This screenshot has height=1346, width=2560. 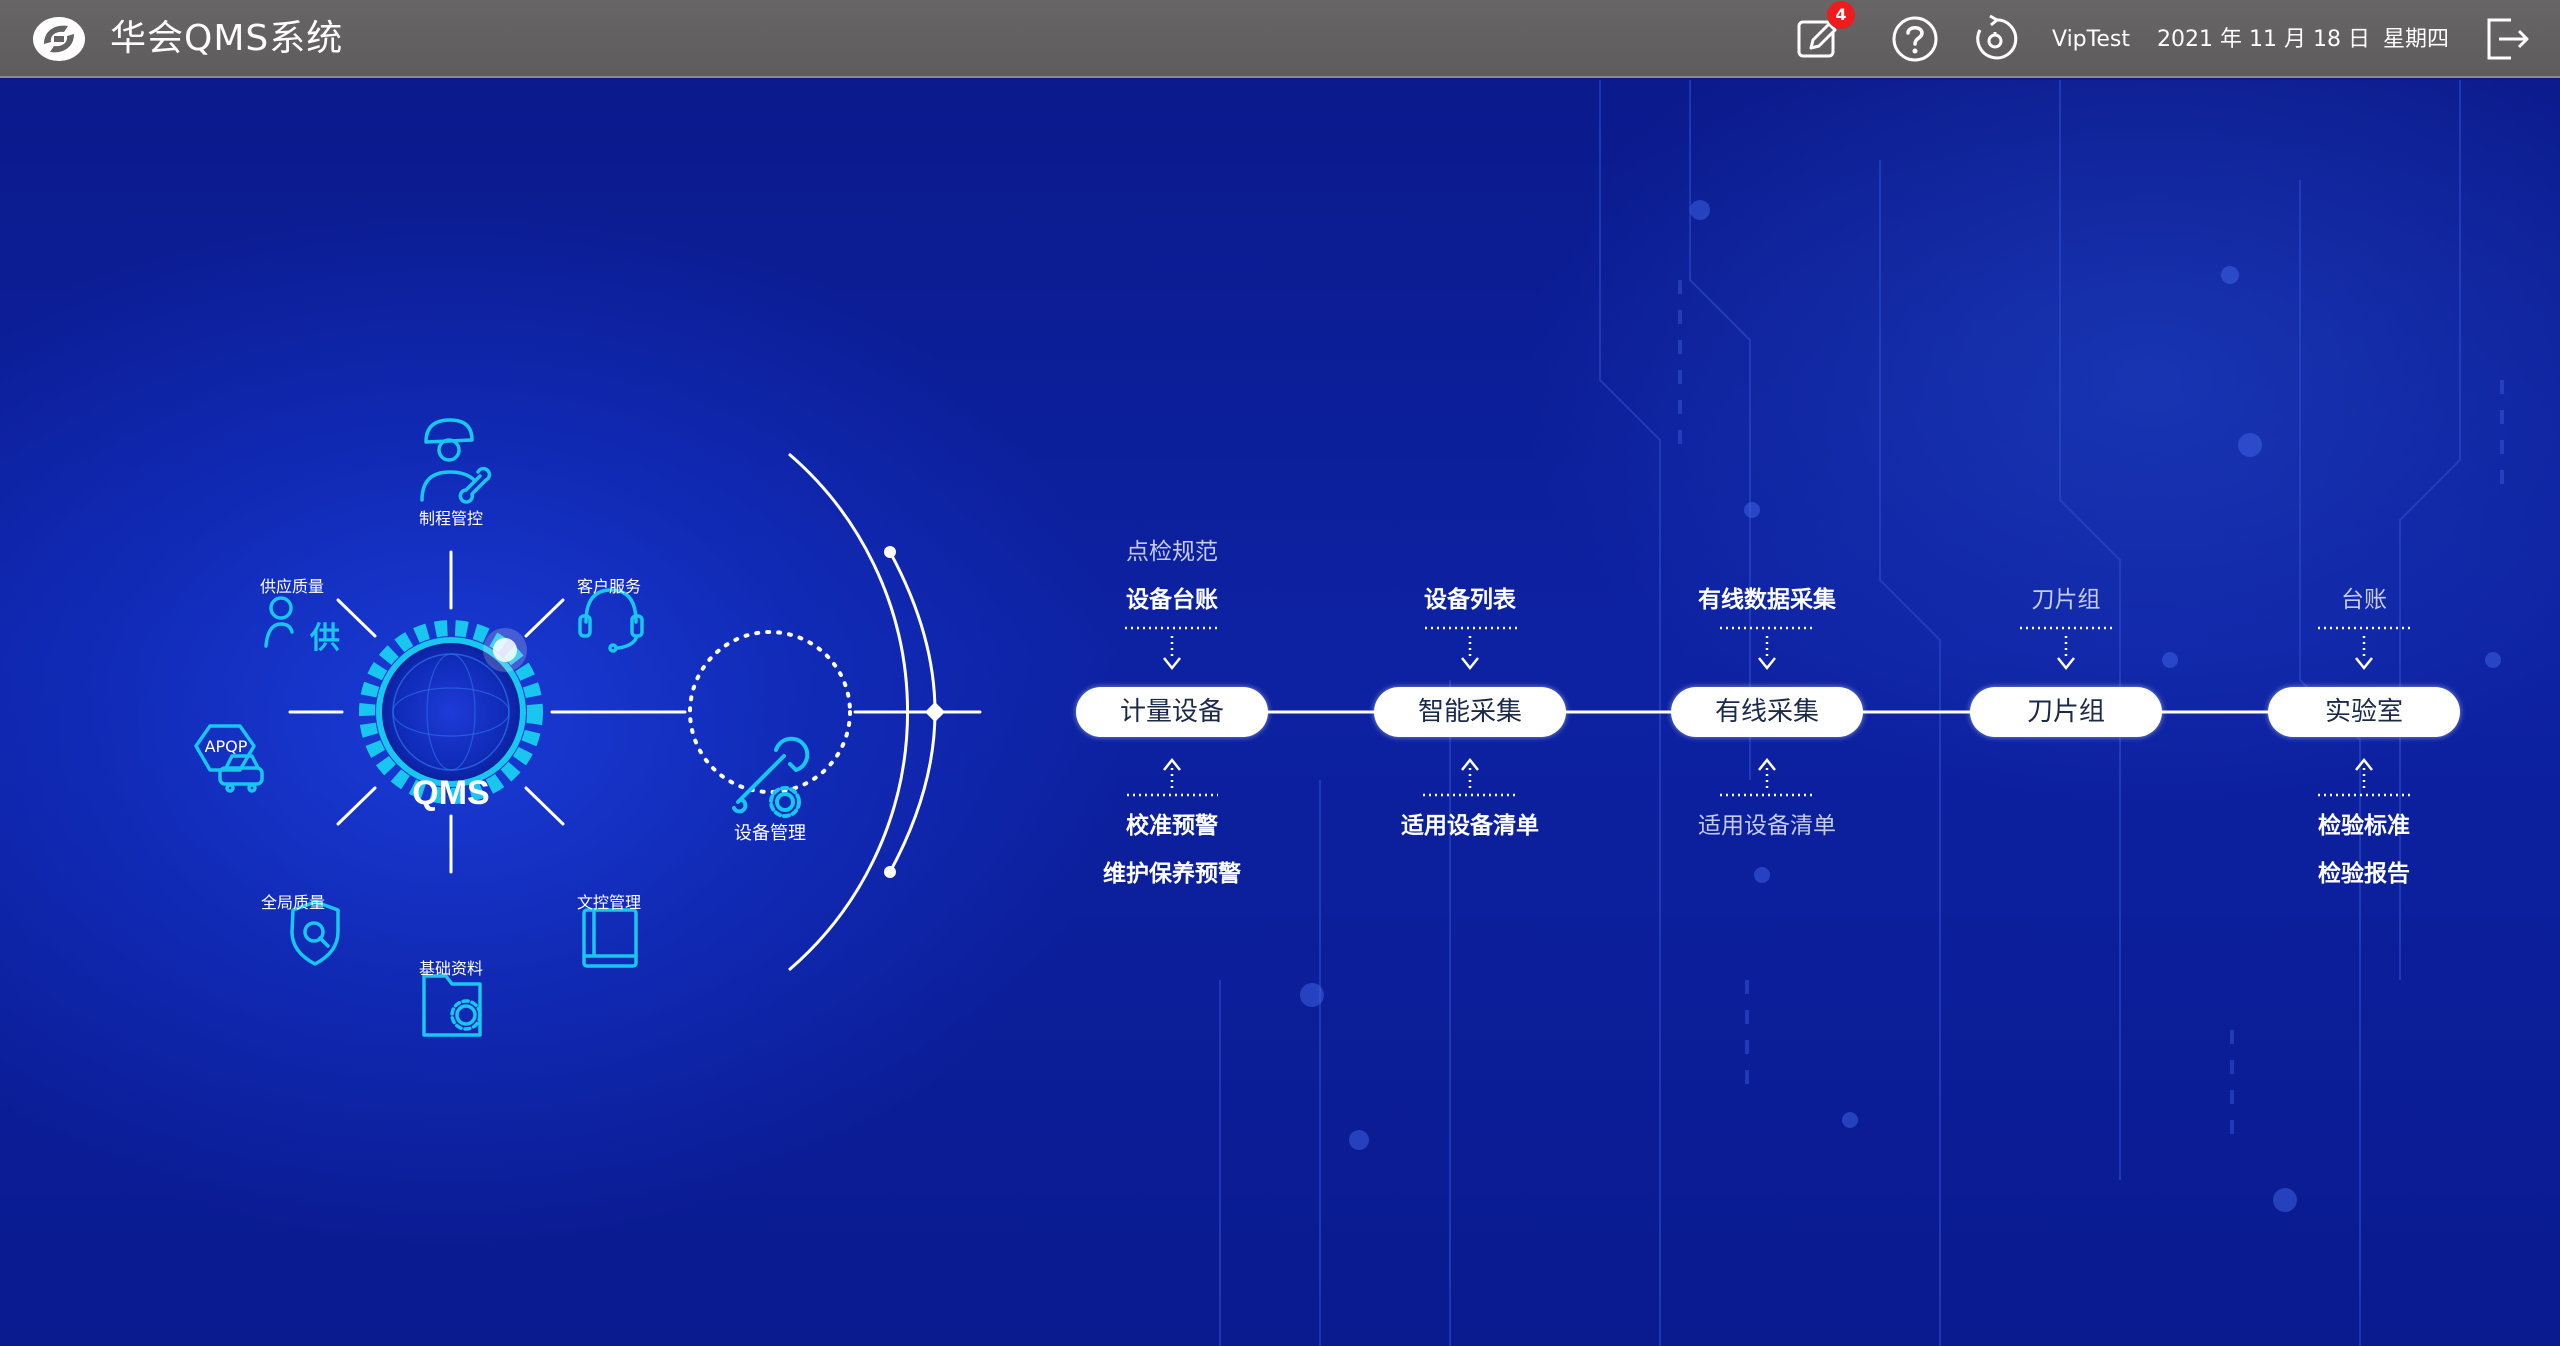 I want to click on history-clock-icon, so click(x=1995, y=39).